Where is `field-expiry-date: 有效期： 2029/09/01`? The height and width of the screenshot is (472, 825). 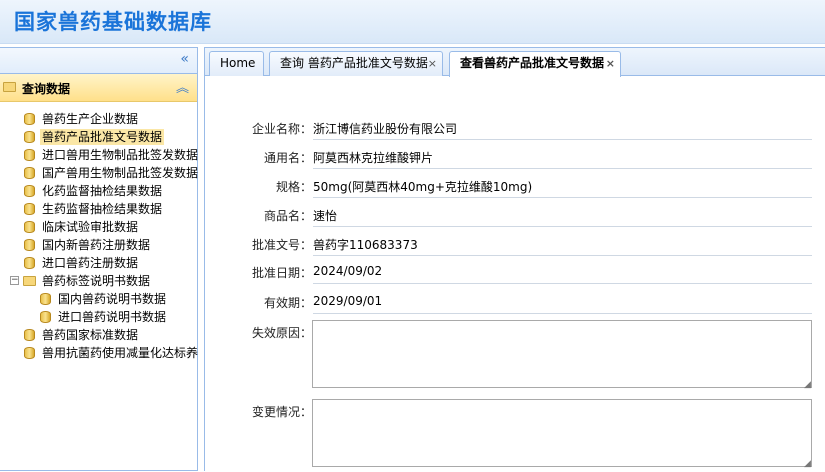
field-expiry-date: 有效期： 2029/09/01 is located at coordinates (515, 302).